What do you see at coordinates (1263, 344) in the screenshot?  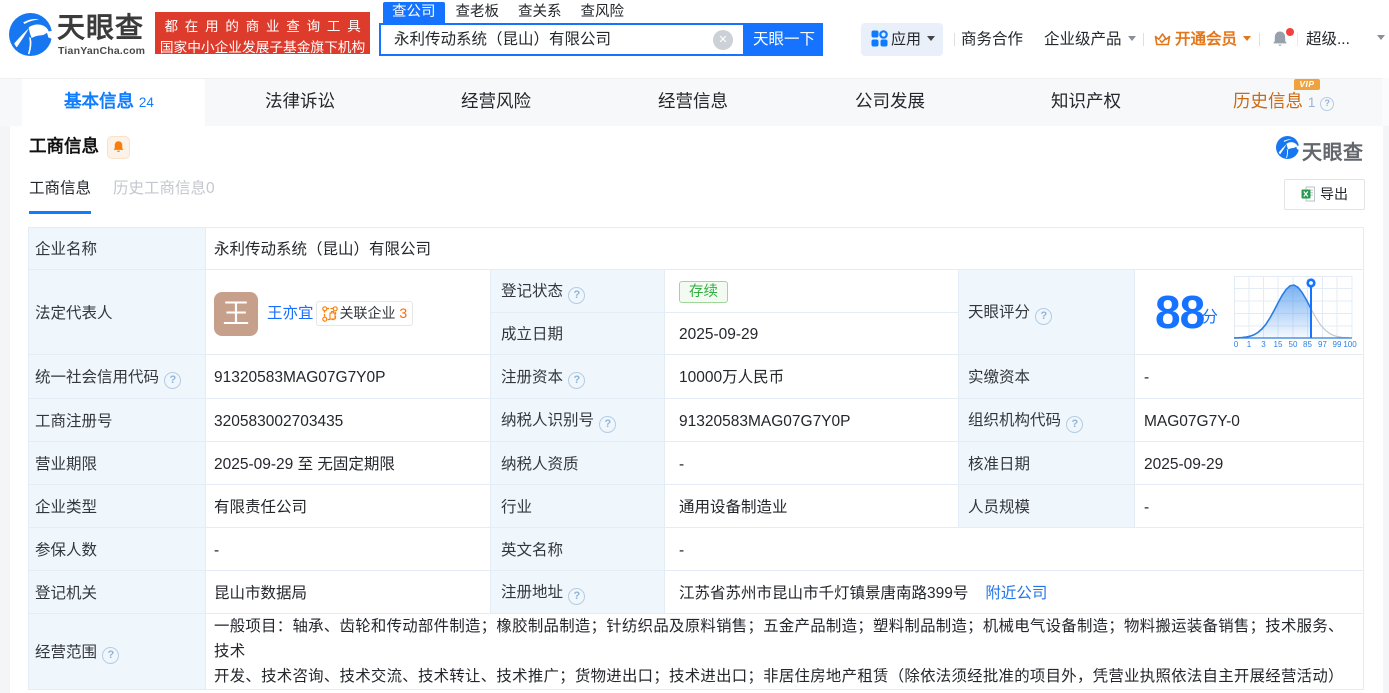 I see `svg-text: 3` at bounding box center [1263, 344].